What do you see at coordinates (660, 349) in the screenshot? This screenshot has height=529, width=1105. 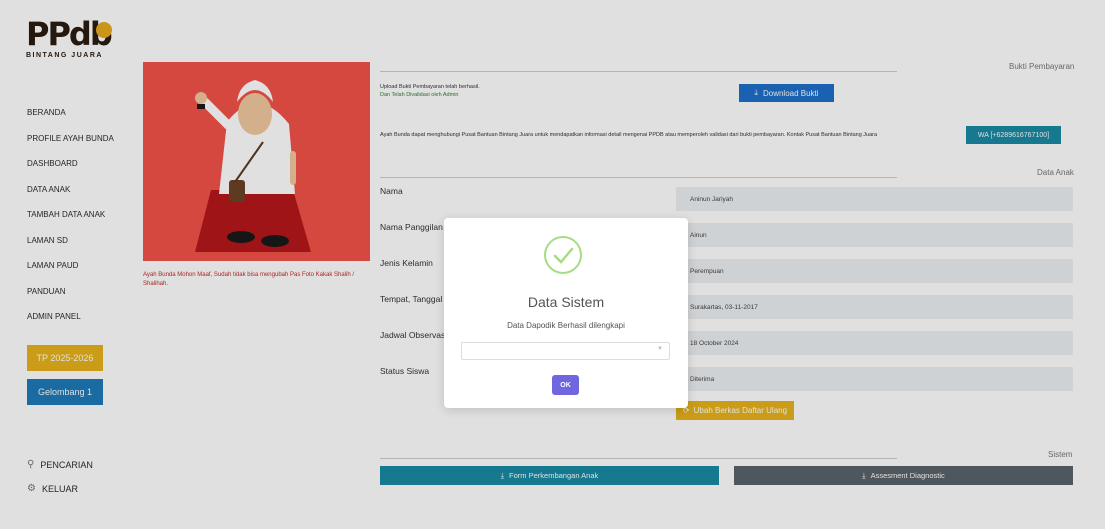 I see `chevron-down-icon: ▼` at bounding box center [660, 349].